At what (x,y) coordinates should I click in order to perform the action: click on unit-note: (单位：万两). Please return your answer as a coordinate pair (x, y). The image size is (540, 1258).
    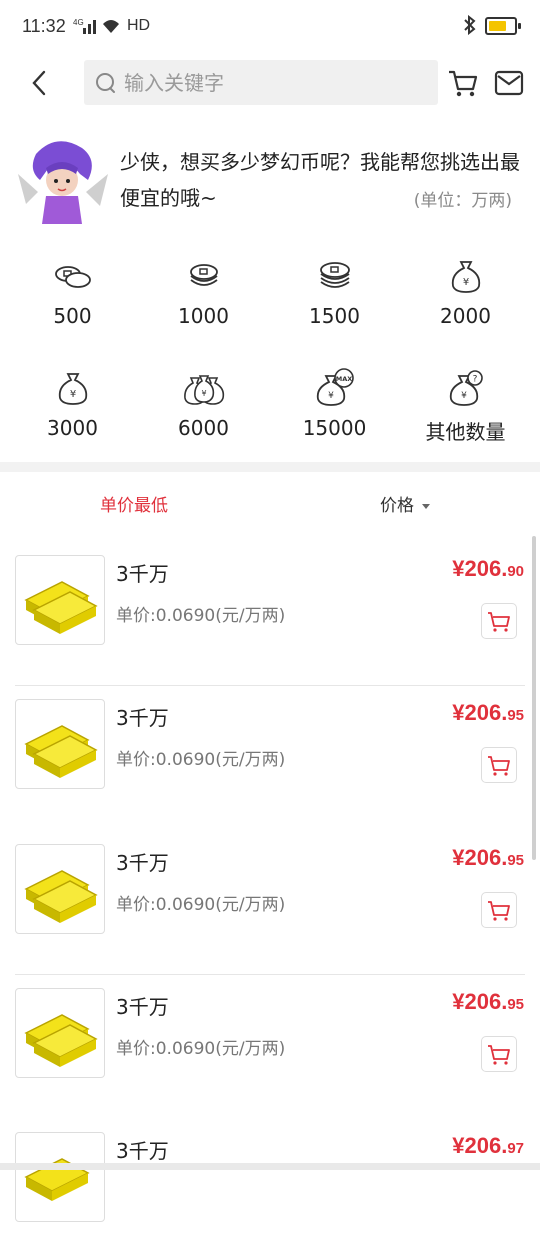
    Looking at the image, I should click on (462, 201).